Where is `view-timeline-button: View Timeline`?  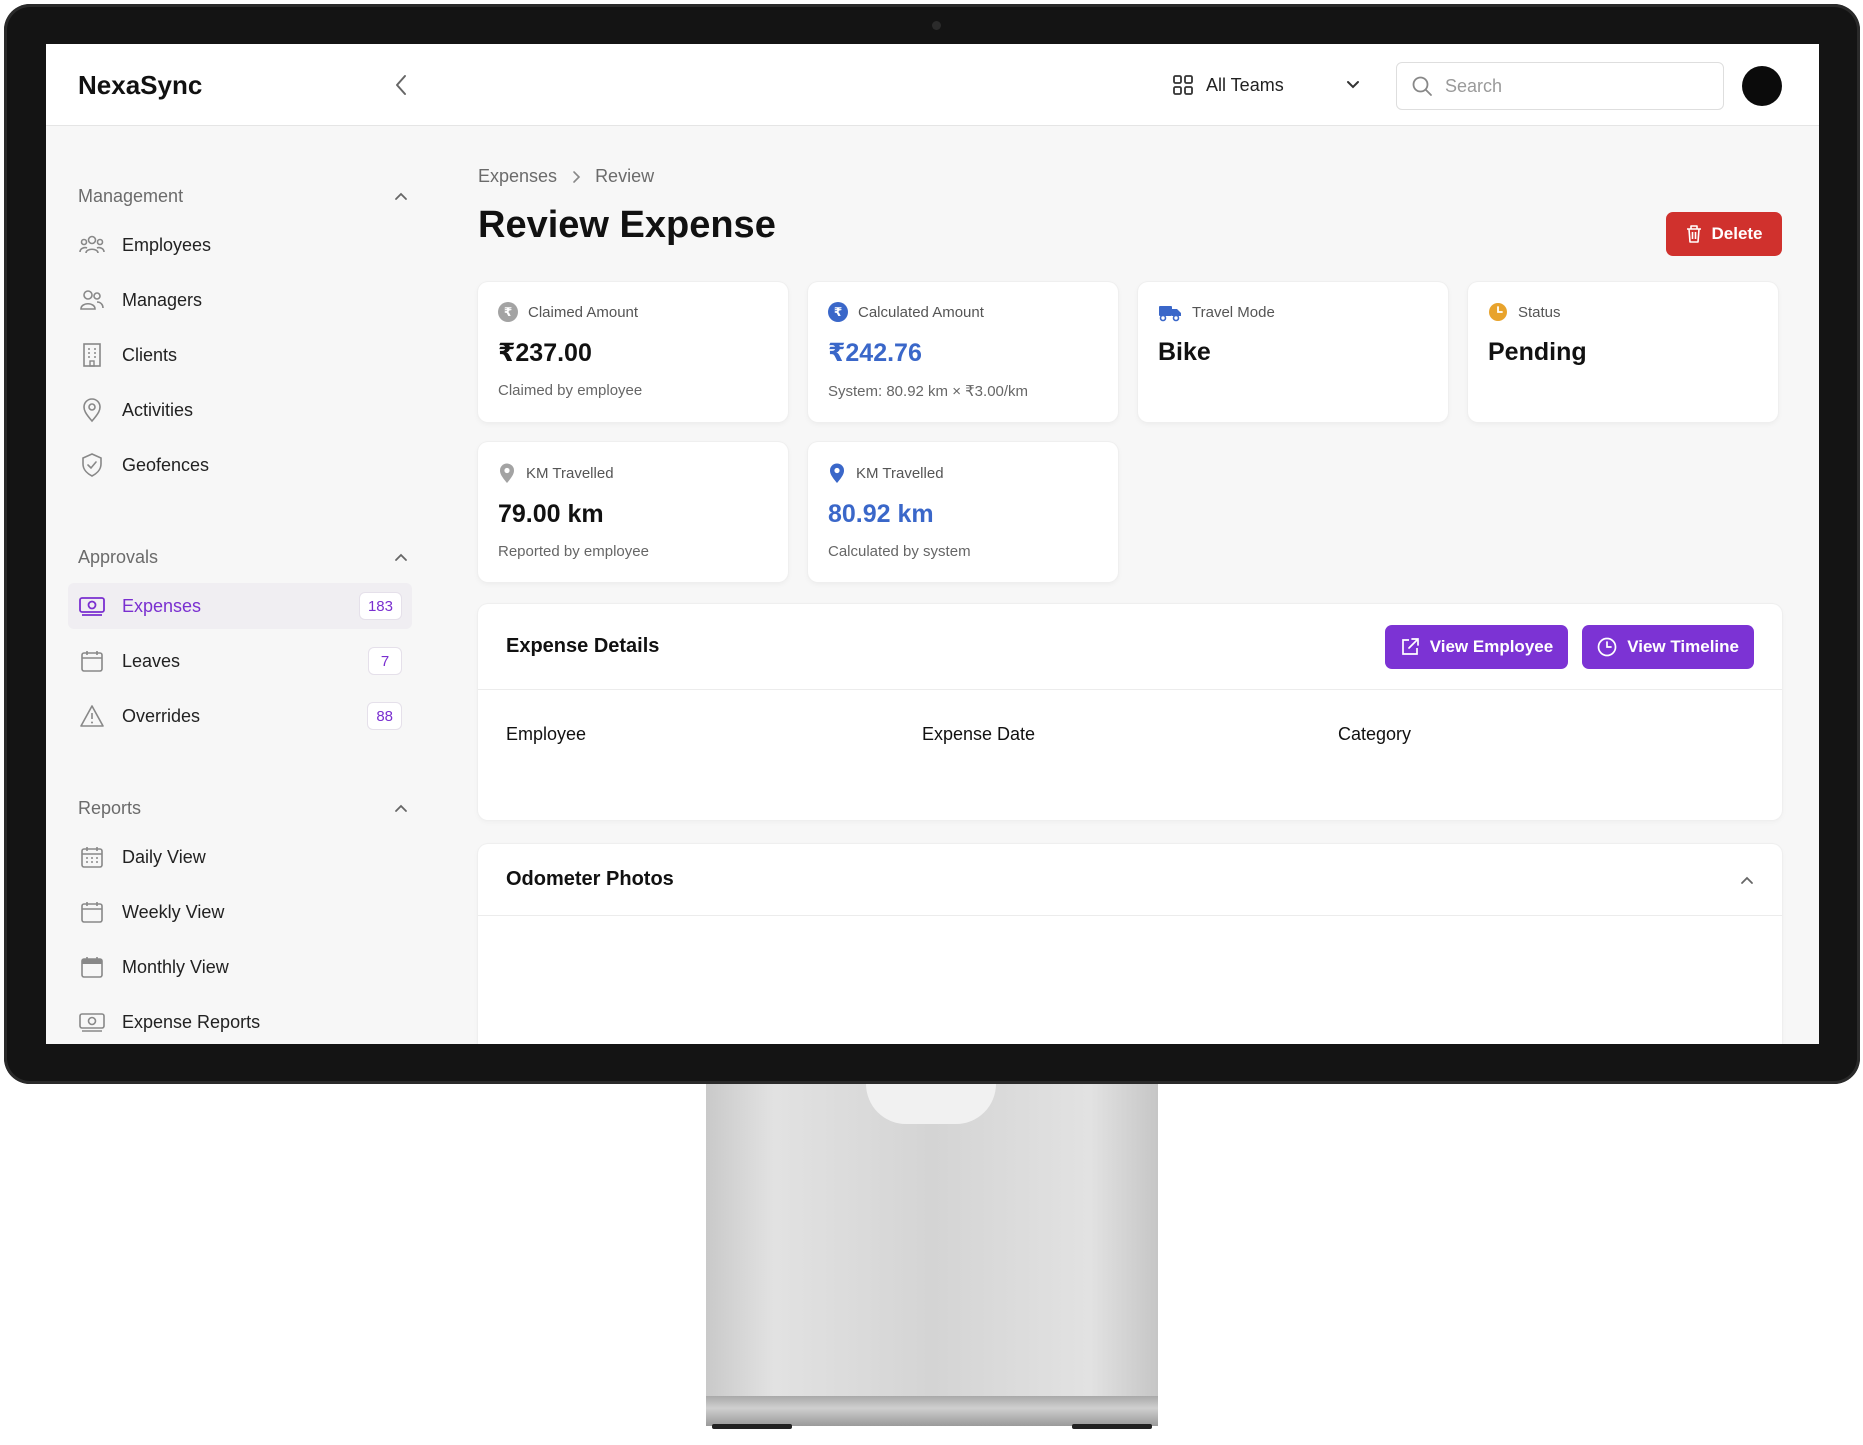 view-timeline-button: View Timeline is located at coordinates (1668, 646).